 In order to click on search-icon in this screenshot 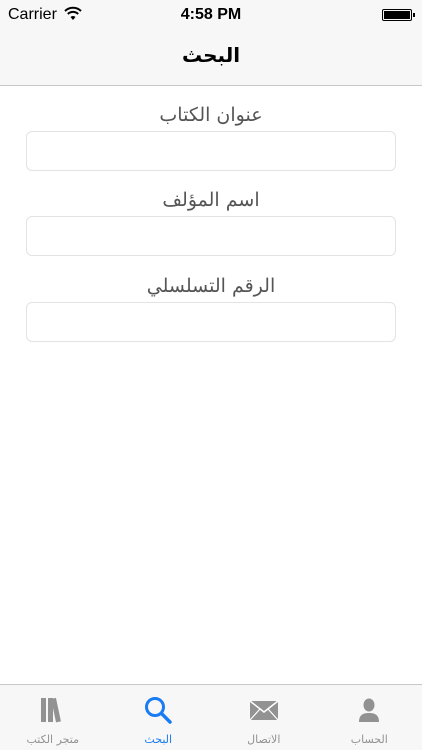, I will do `click(158, 710)`.